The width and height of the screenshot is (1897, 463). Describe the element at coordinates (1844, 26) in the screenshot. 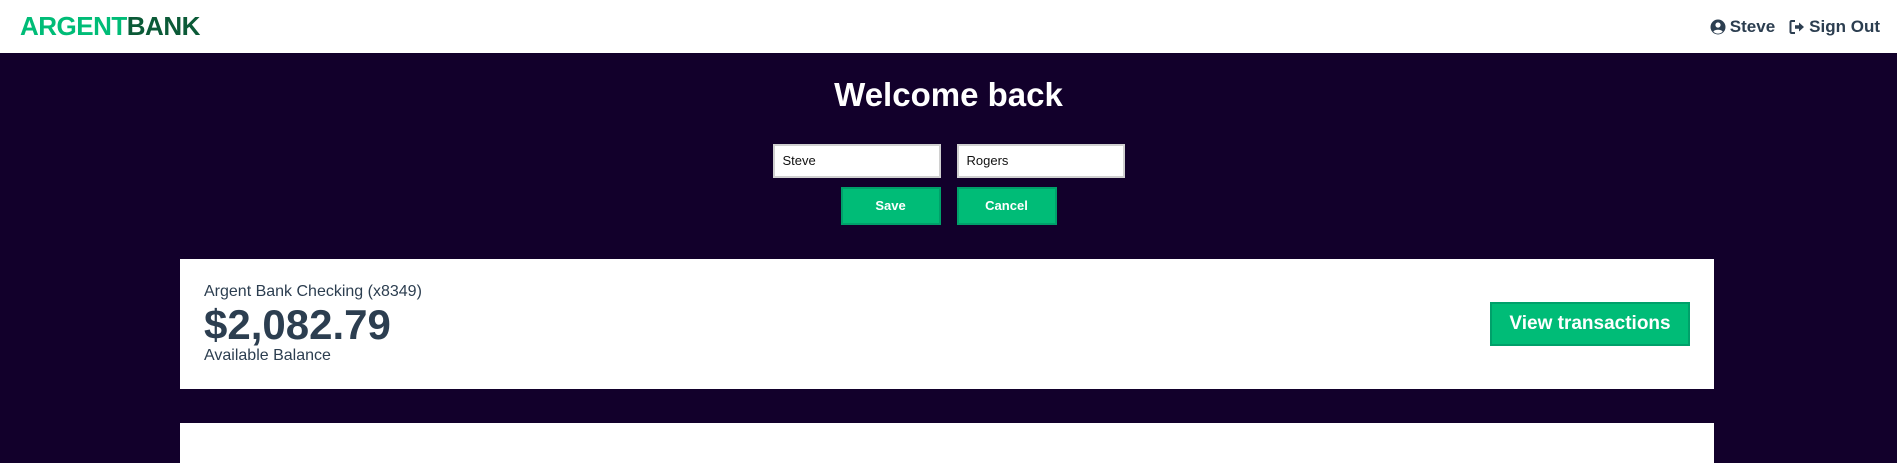

I see `sign-out-label: Sign Out` at that location.